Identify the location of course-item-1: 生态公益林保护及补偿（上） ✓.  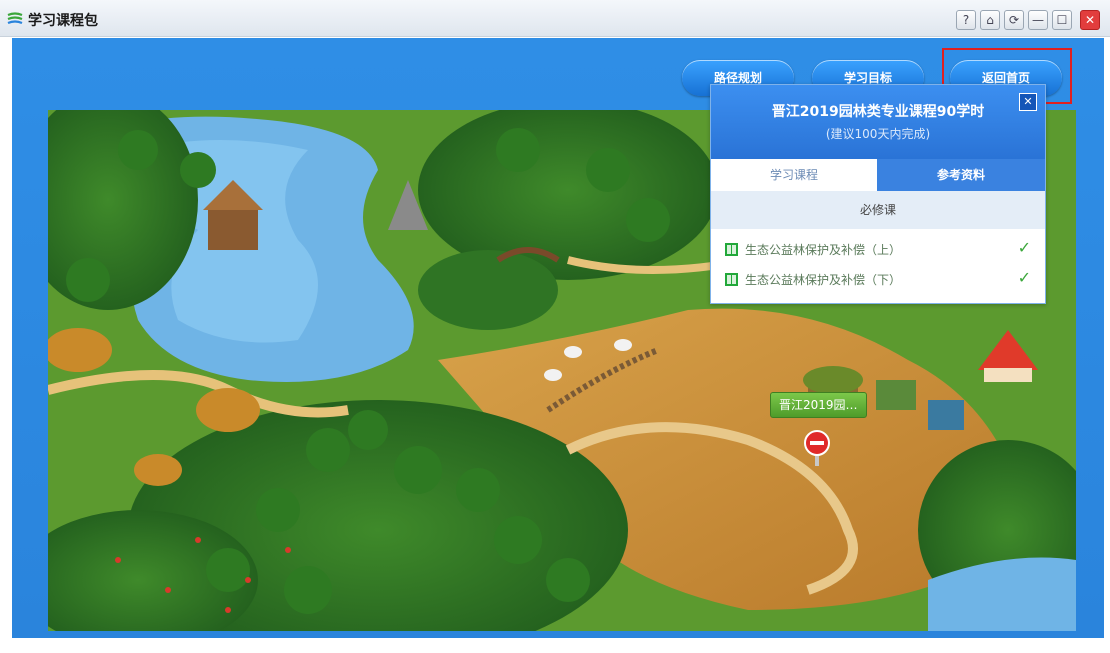
(878, 250).